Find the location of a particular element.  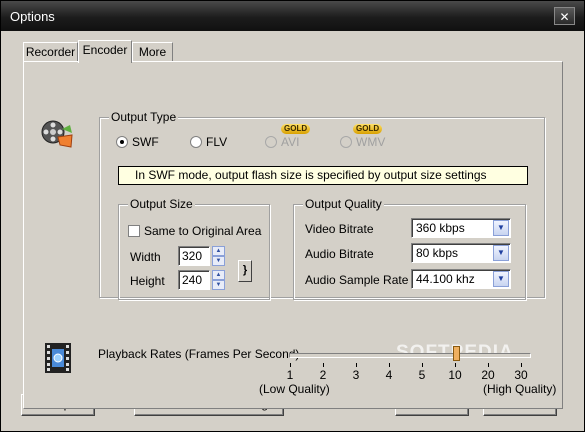

flv-radio is located at coordinates (196, 142).